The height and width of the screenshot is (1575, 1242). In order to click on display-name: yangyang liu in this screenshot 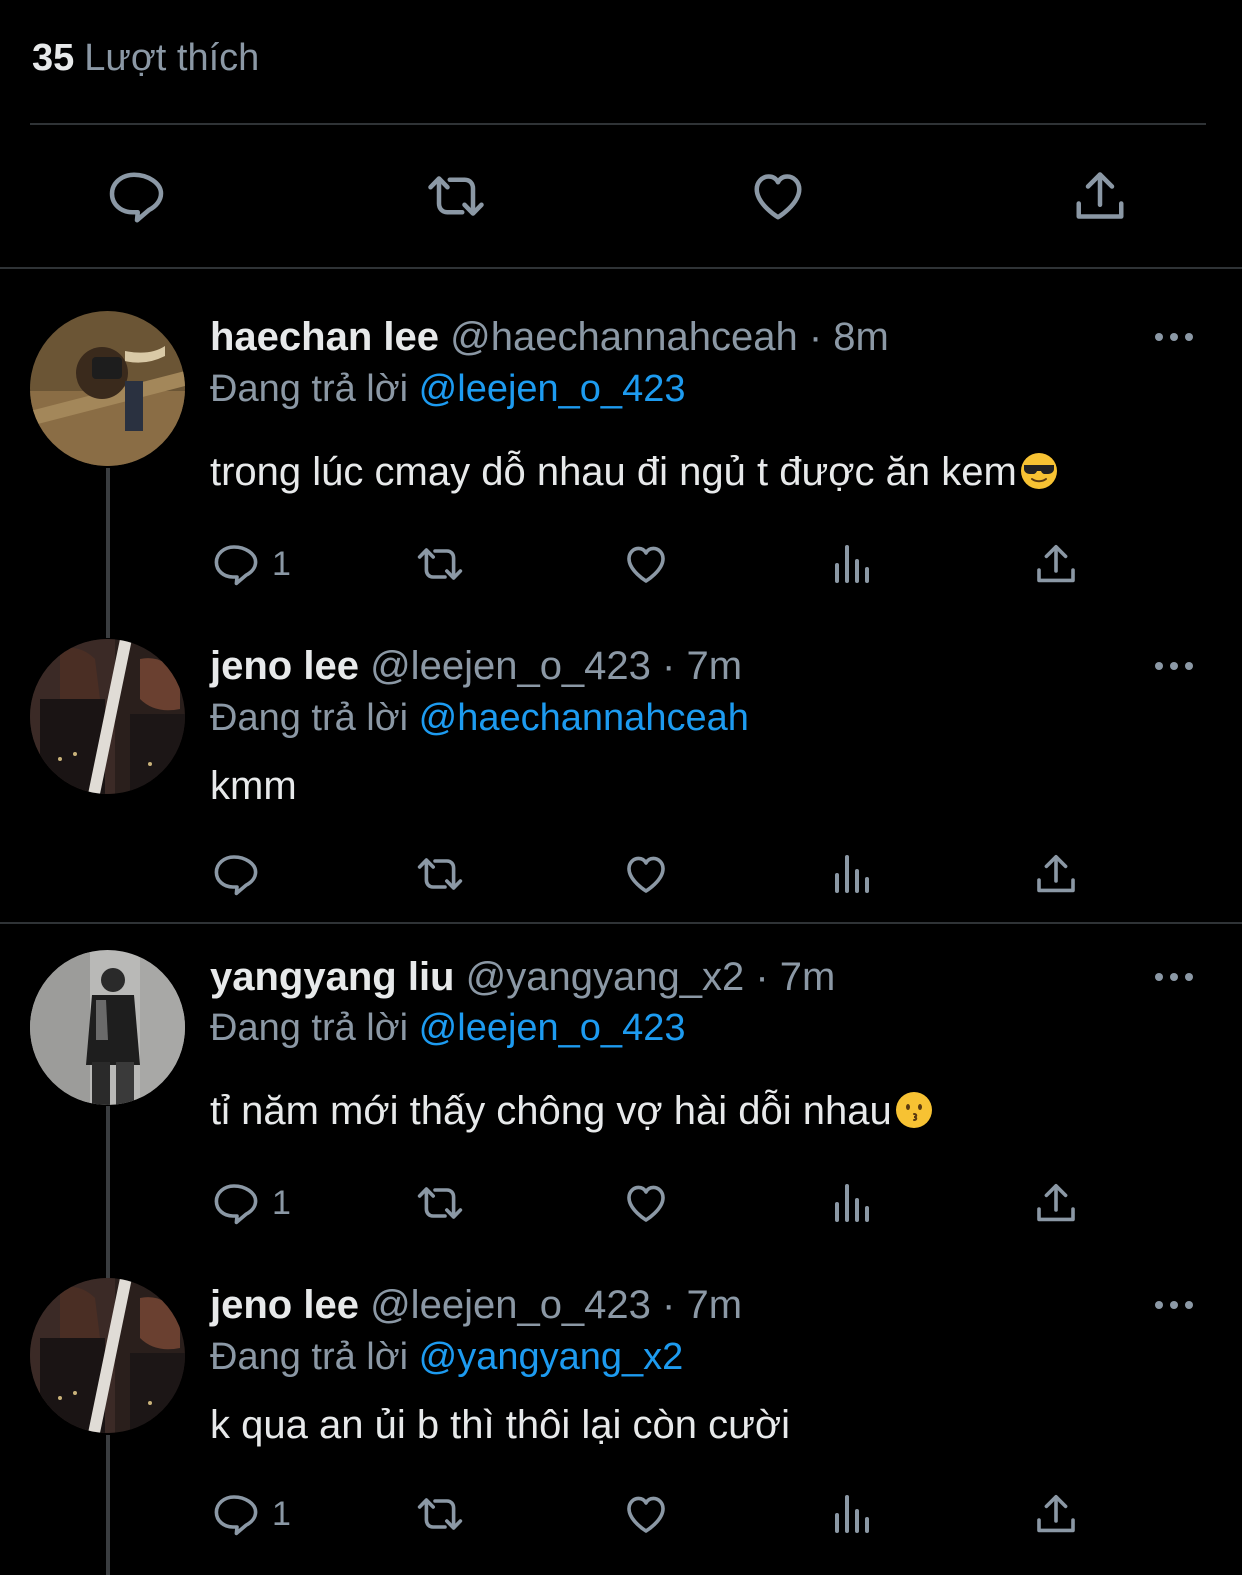, I will do `click(332, 977)`.